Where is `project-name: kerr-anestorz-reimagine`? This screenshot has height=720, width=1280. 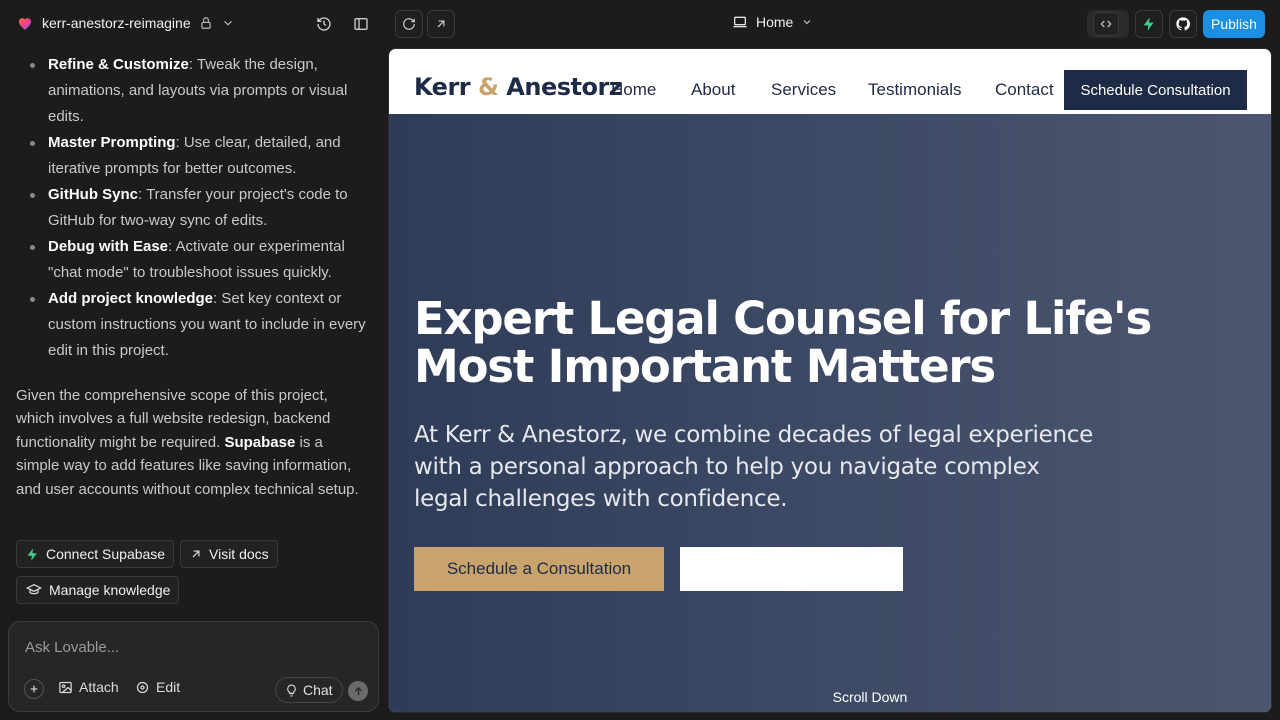 project-name: kerr-anestorz-reimagine is located at coordinates (116, 23).